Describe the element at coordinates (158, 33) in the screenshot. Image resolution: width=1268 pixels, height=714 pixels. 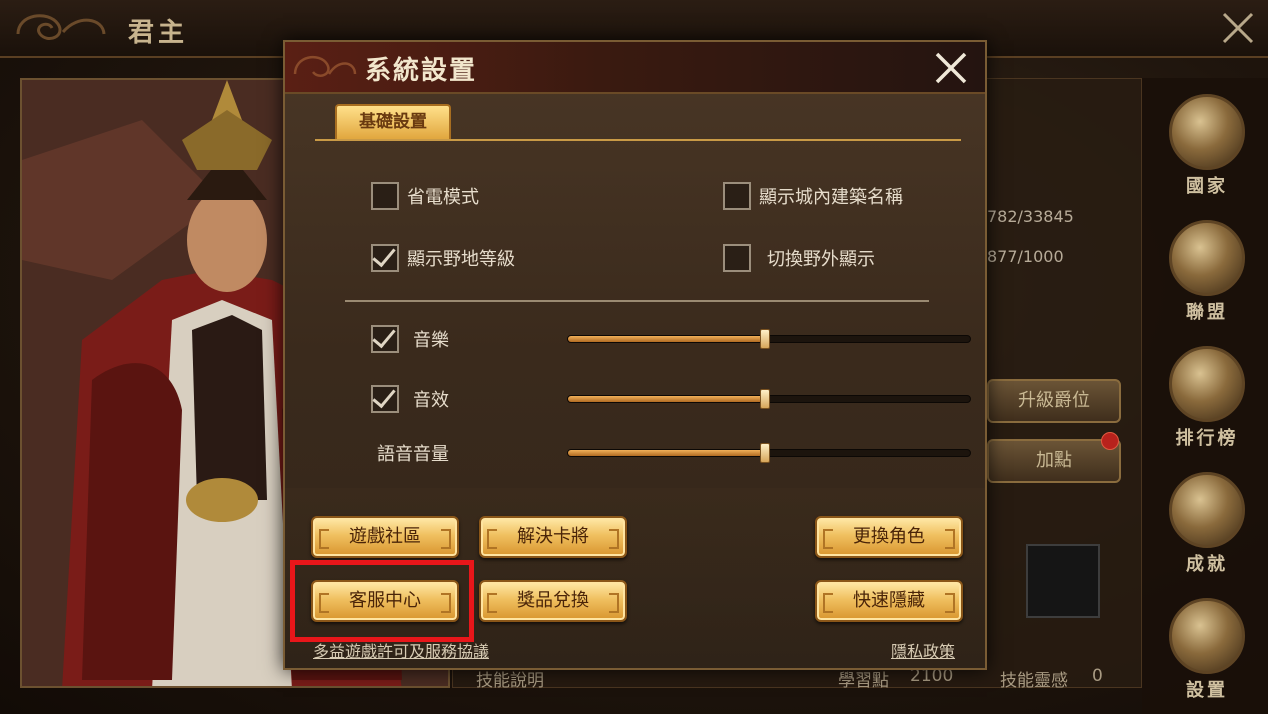
I see `page-title: 君主` at that location.